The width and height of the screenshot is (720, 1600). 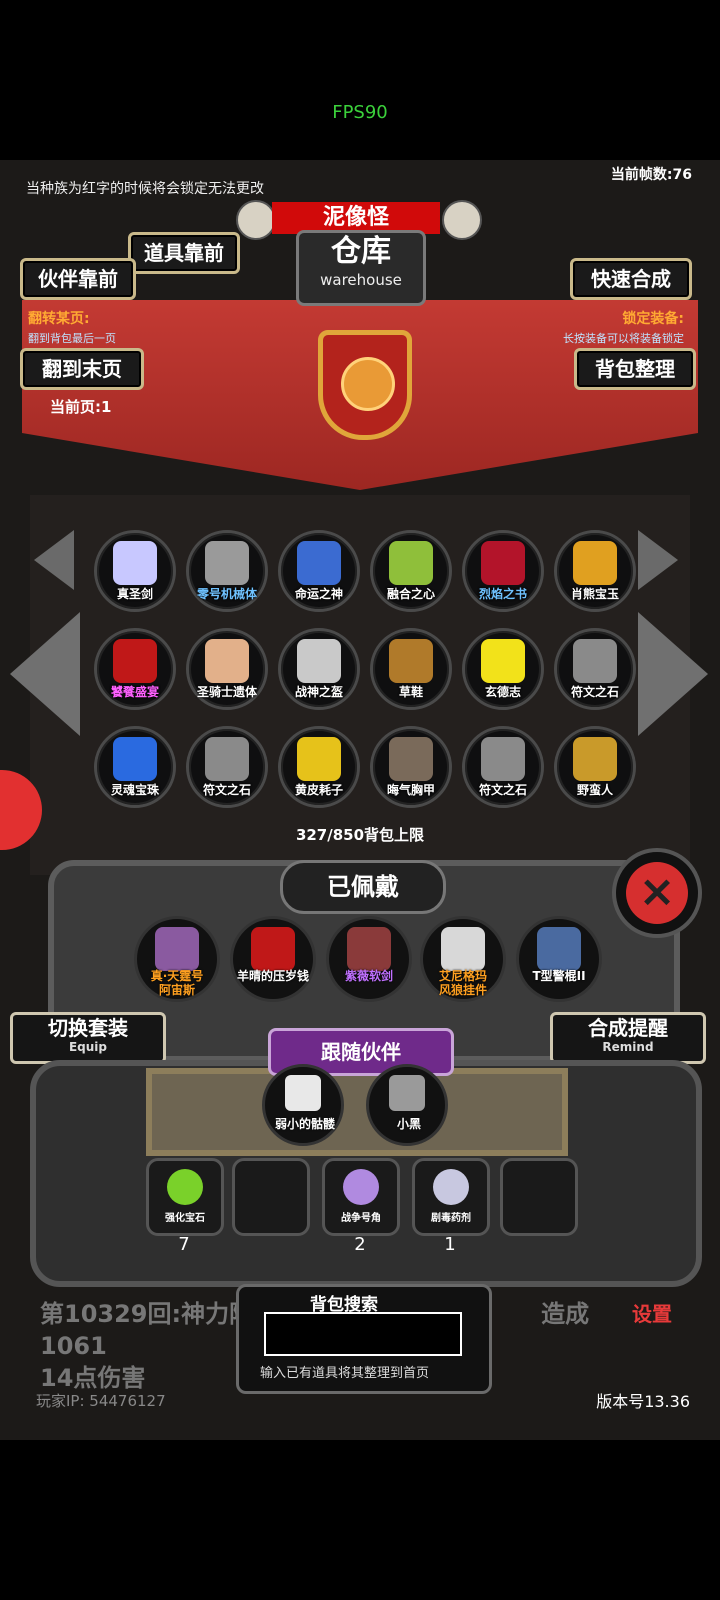 I want to click on inventory-slot: 灵魂宝珠, so click(x=135, y=767).